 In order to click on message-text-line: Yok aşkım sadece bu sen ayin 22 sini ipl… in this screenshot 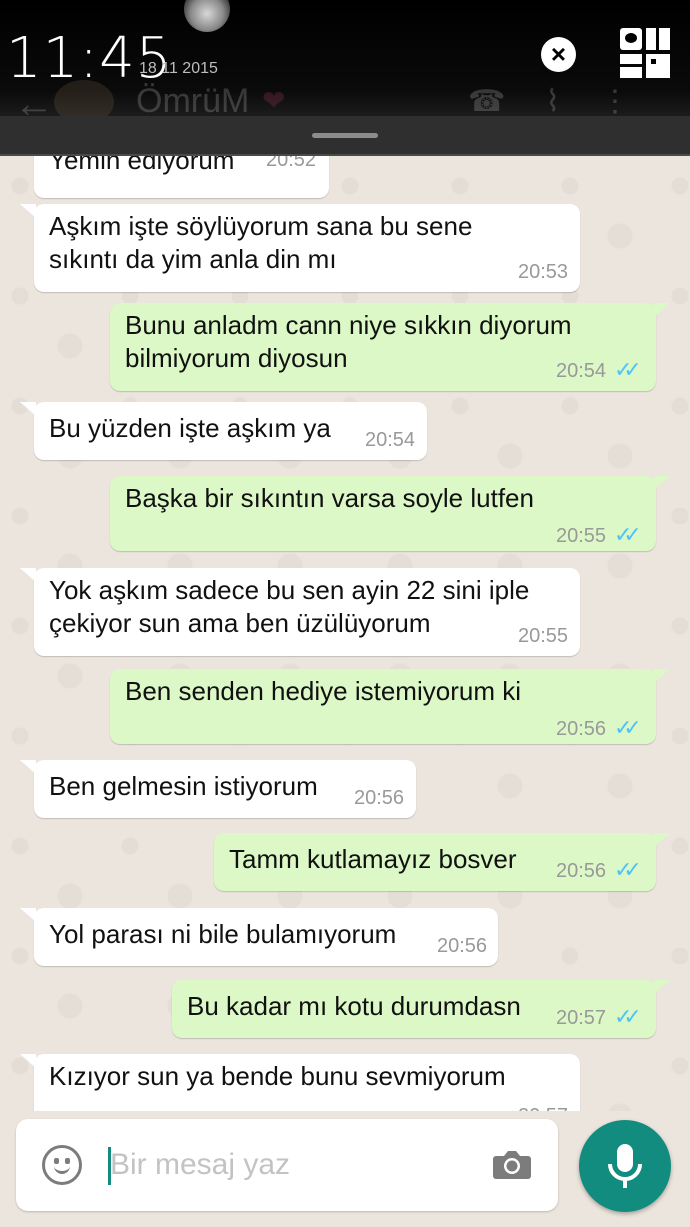, I will do `click(289, 590)`.